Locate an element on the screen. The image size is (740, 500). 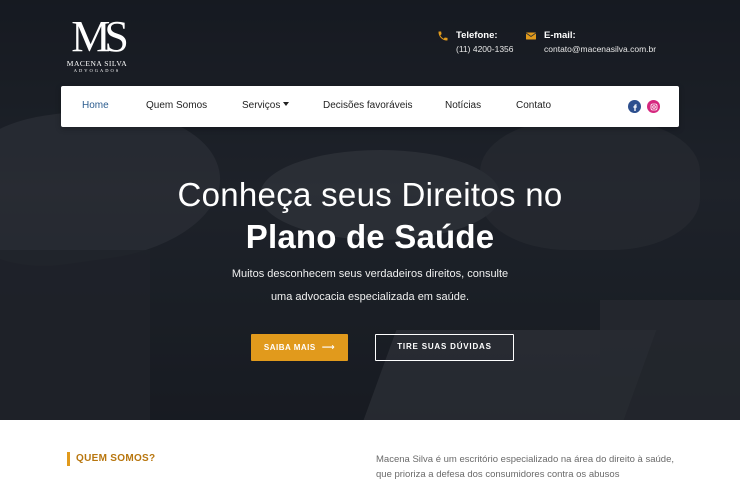
saiba-mais-button: SAIBA MAIS ⟶ is located at coordinates (299, 347).